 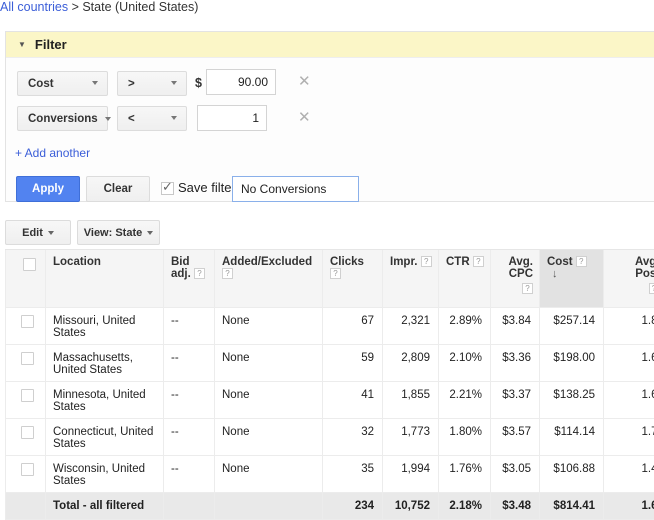 I want to click on ctr-cell: 1.80%, so click(x=464, y=437).